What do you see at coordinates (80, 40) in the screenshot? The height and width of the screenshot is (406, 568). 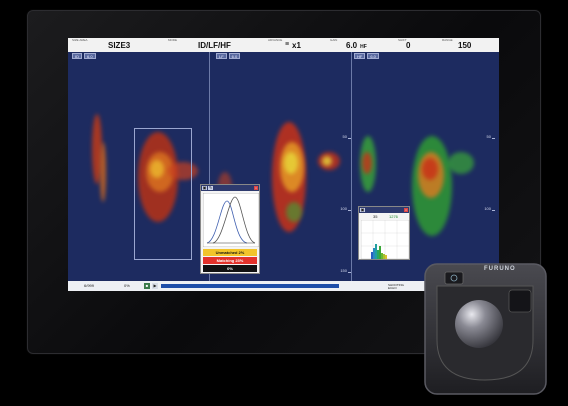 I see `size-area-label: SIZE AREA` at bounding box center [80, 40].